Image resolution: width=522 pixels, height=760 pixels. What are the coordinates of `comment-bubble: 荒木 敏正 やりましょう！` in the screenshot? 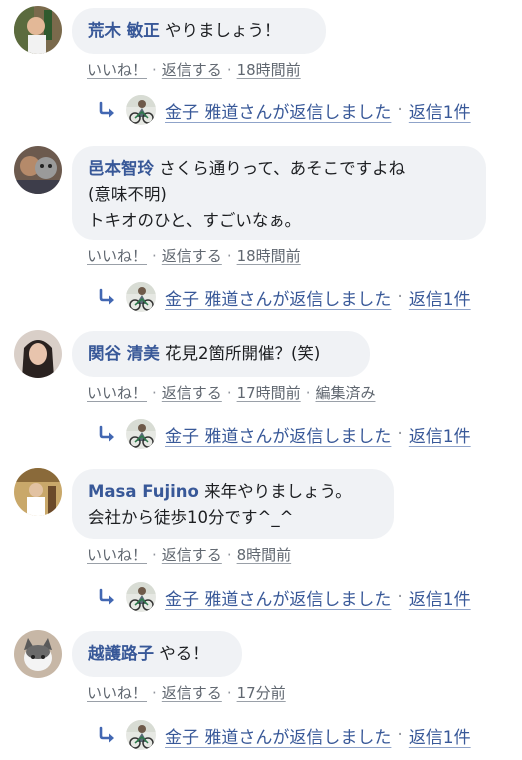 It's located at (199, 31).